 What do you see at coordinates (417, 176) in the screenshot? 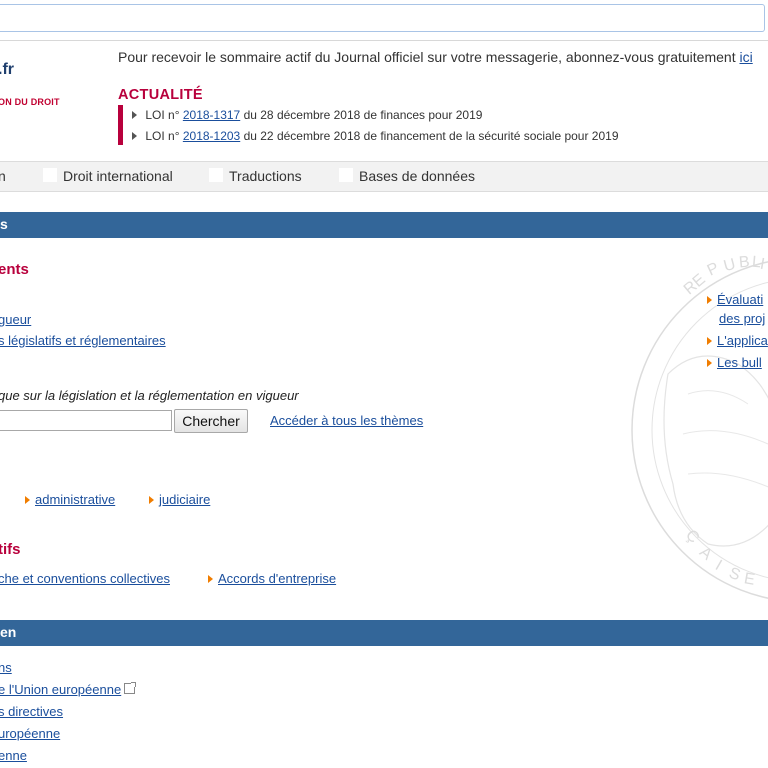
I see `nav-item-bases-de-donnees: Bases de données` at bounding box center [417, 176].